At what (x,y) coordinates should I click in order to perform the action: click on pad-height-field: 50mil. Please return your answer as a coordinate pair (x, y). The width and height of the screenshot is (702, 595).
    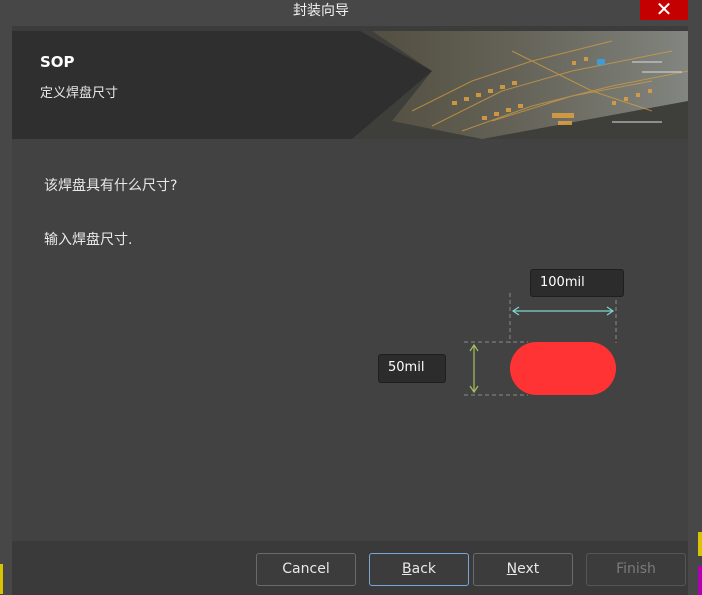
    Looking at the image, I should click on (412, 368).